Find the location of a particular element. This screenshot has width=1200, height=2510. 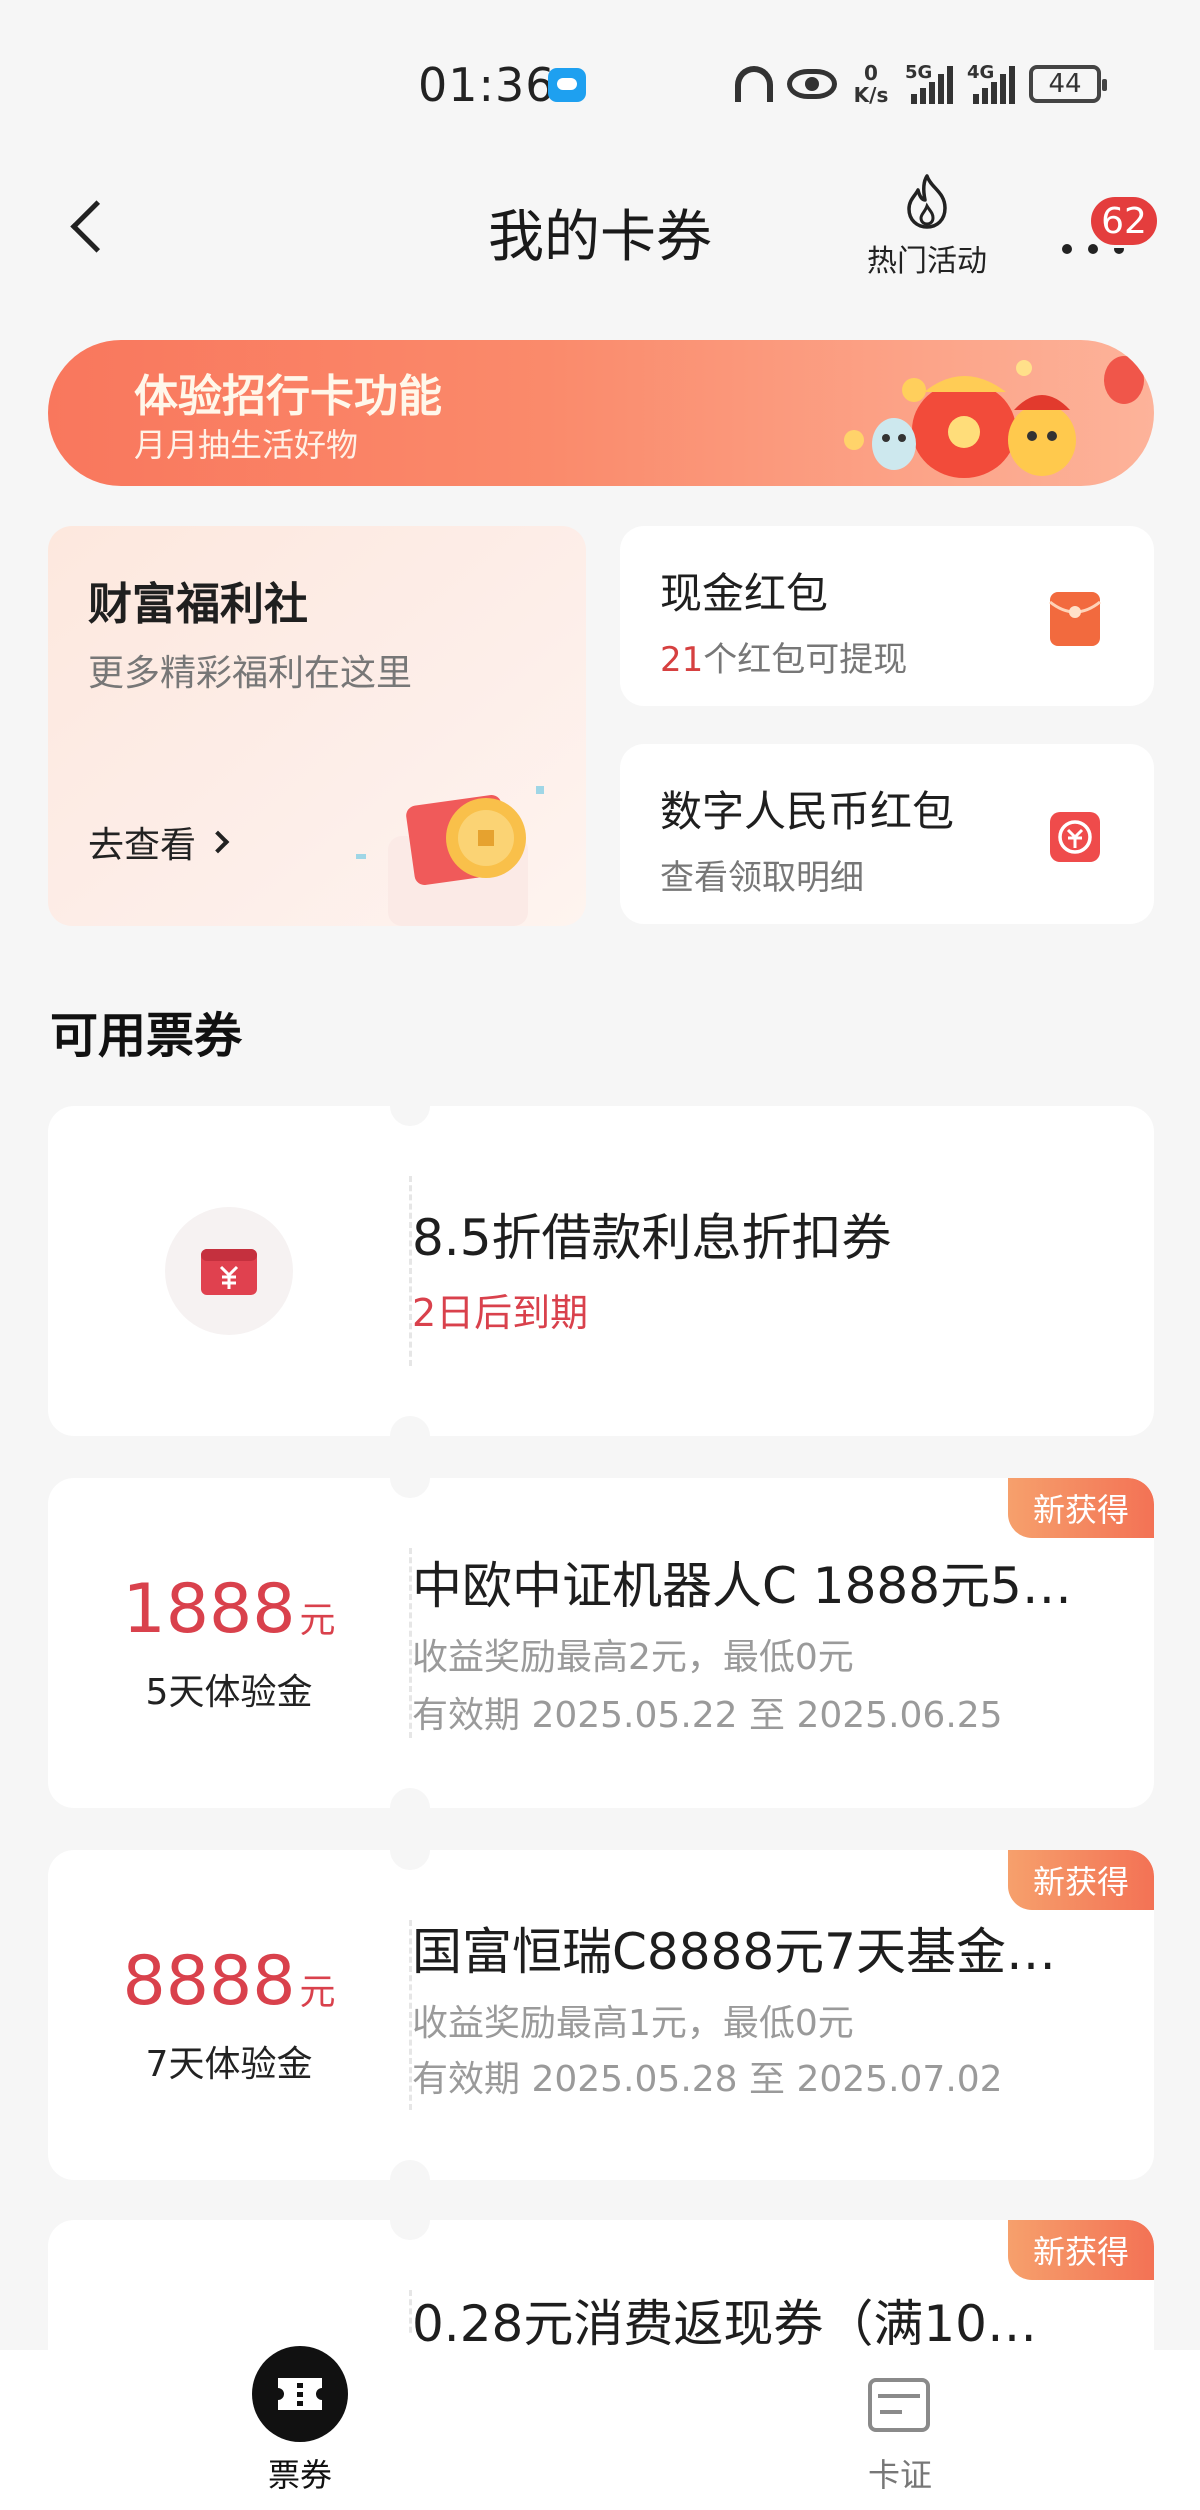

ticket-icon is located at coordinates (300, 2394).